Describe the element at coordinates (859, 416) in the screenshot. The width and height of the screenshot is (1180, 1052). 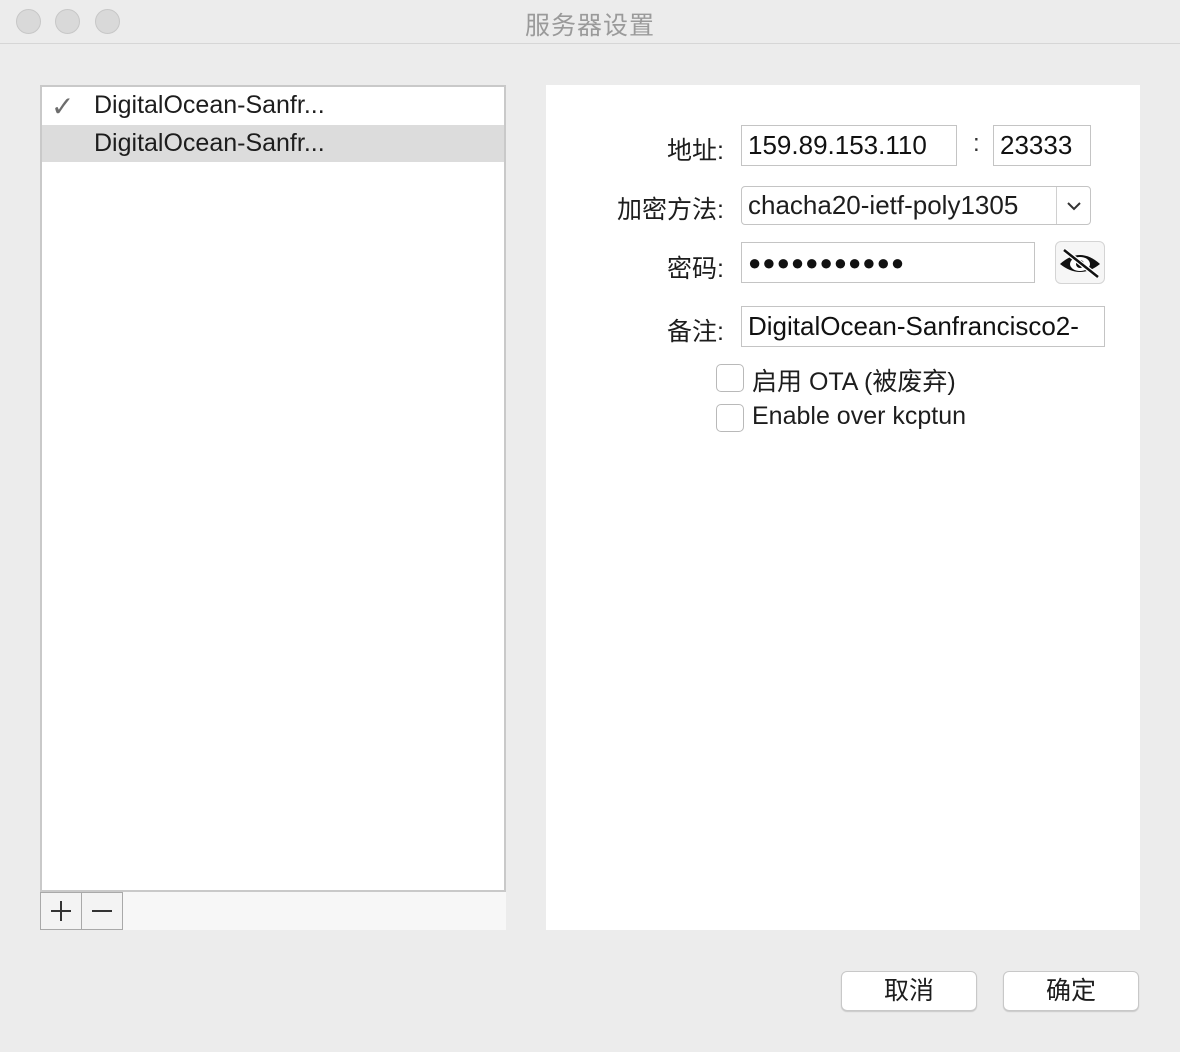
I see `kcptun-label: Enable over kcptun` at that location.